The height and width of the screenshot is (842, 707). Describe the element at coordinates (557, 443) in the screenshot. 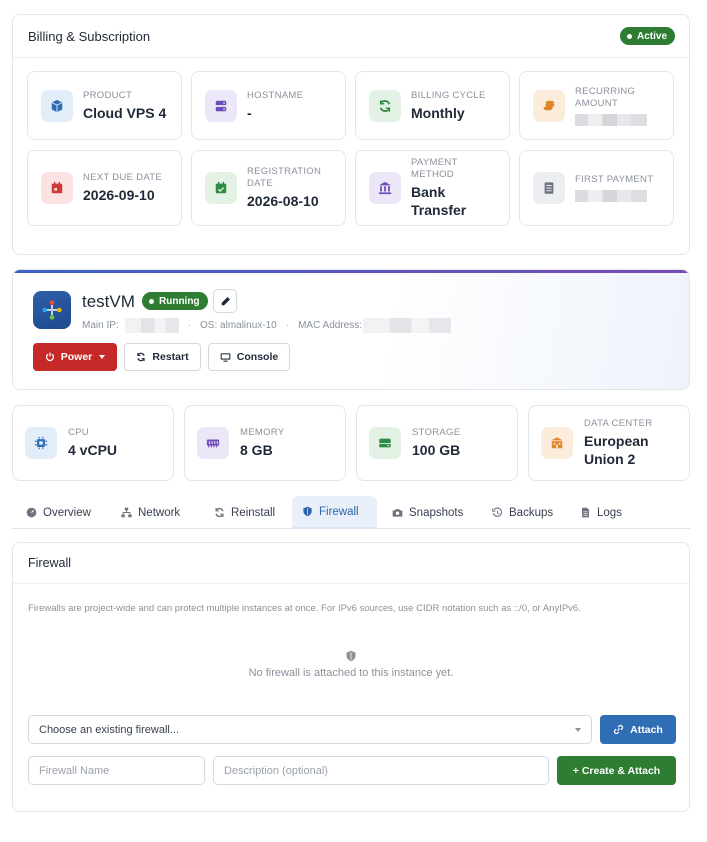

I see `building-icon` at that location.